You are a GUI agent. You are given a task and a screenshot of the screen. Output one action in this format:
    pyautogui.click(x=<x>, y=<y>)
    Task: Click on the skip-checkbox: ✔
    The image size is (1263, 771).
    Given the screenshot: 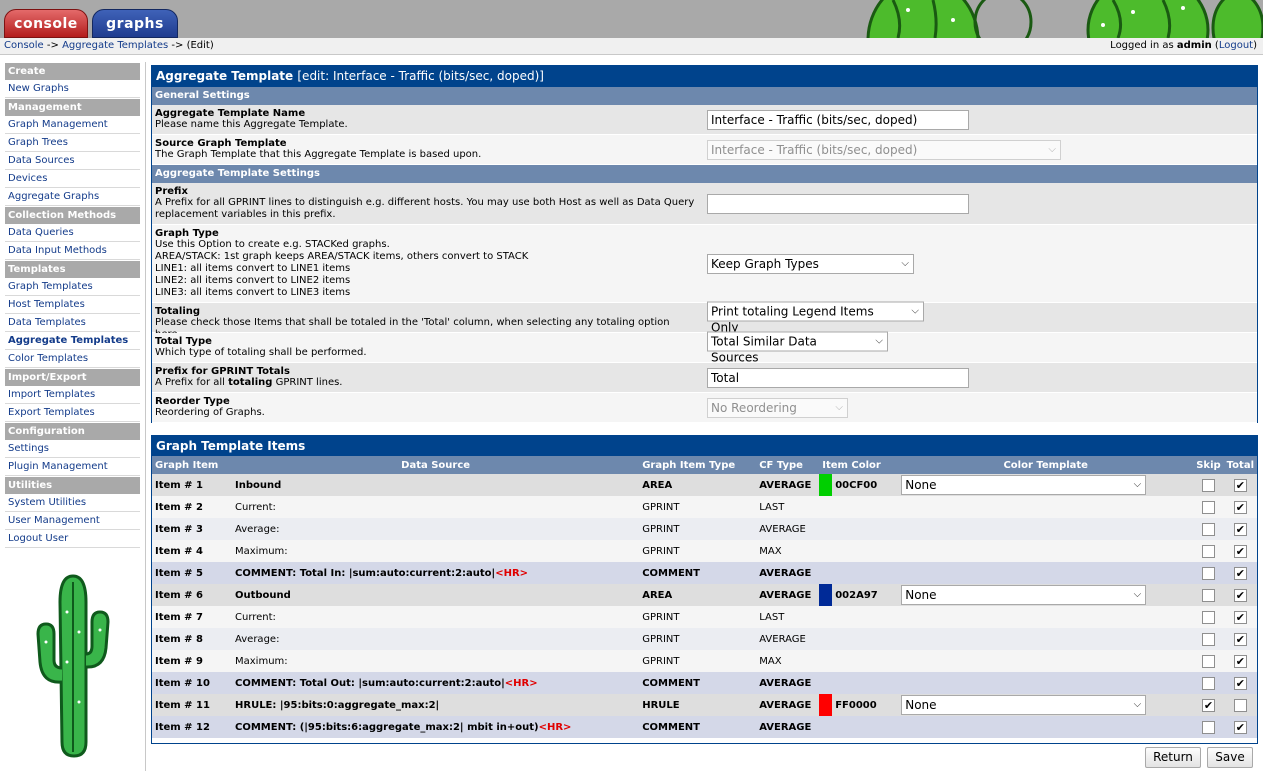 What is the action you would take?
    pyautogui.click(x=1208, y=705)
    